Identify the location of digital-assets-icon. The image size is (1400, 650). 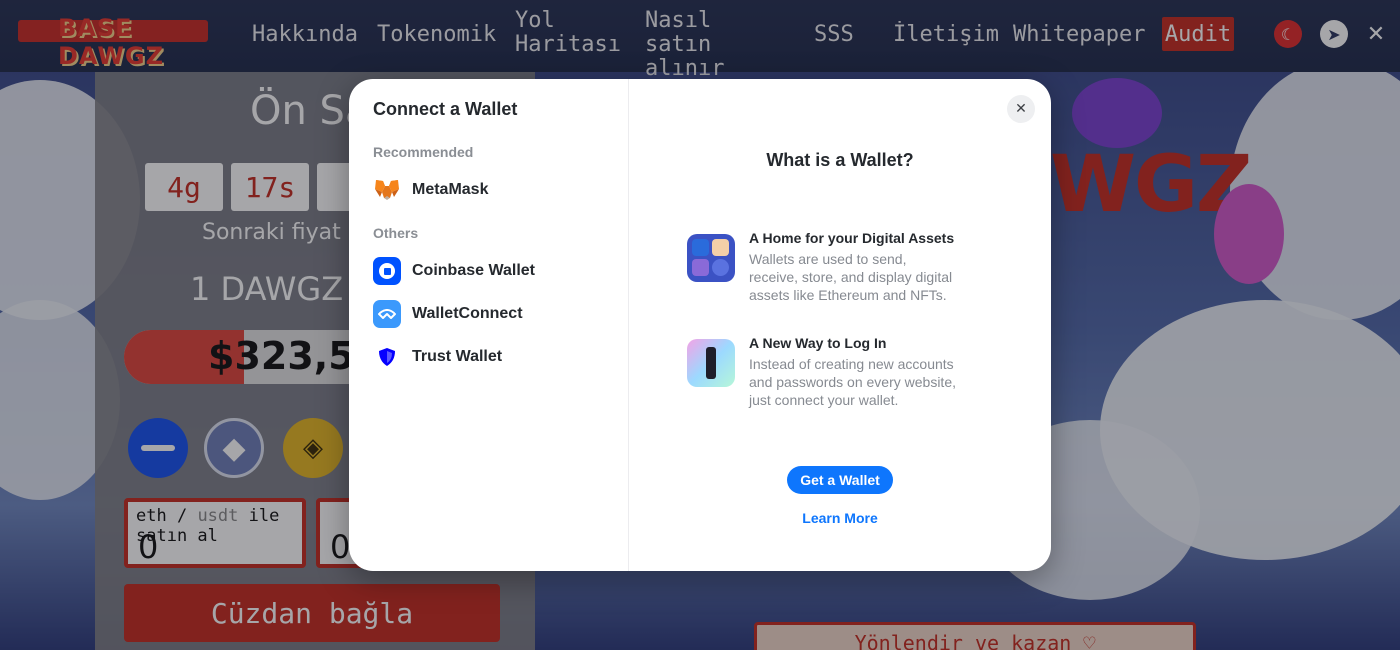
(711, 258).